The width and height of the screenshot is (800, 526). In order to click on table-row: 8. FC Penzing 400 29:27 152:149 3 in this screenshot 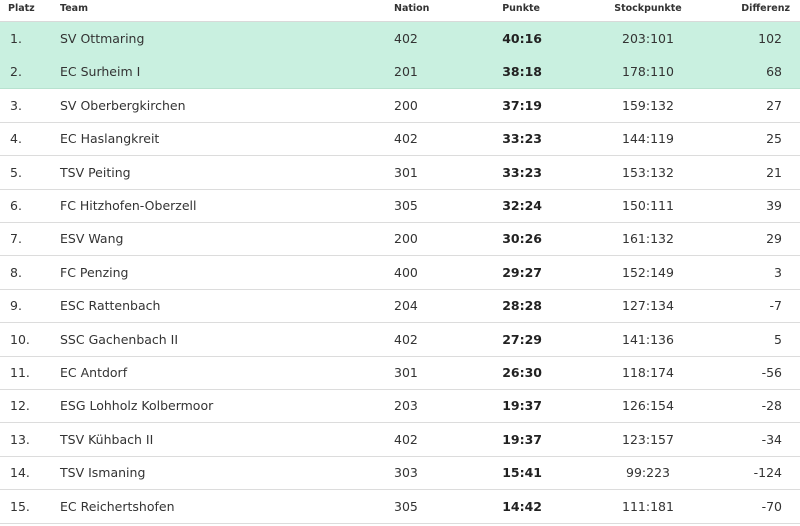, I will do `click(400, 273)`.